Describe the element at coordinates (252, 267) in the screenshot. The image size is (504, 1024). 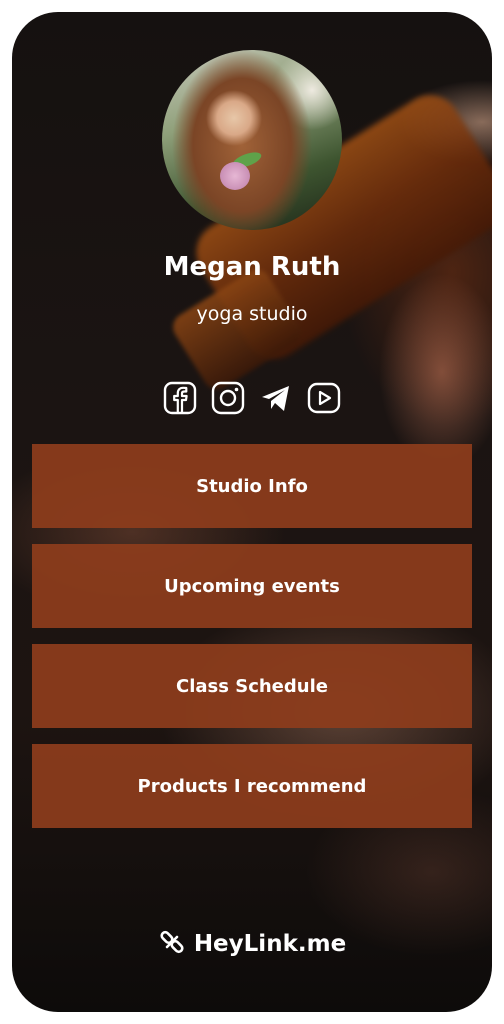
I see `profile-name: Megan Ruth` at that location.